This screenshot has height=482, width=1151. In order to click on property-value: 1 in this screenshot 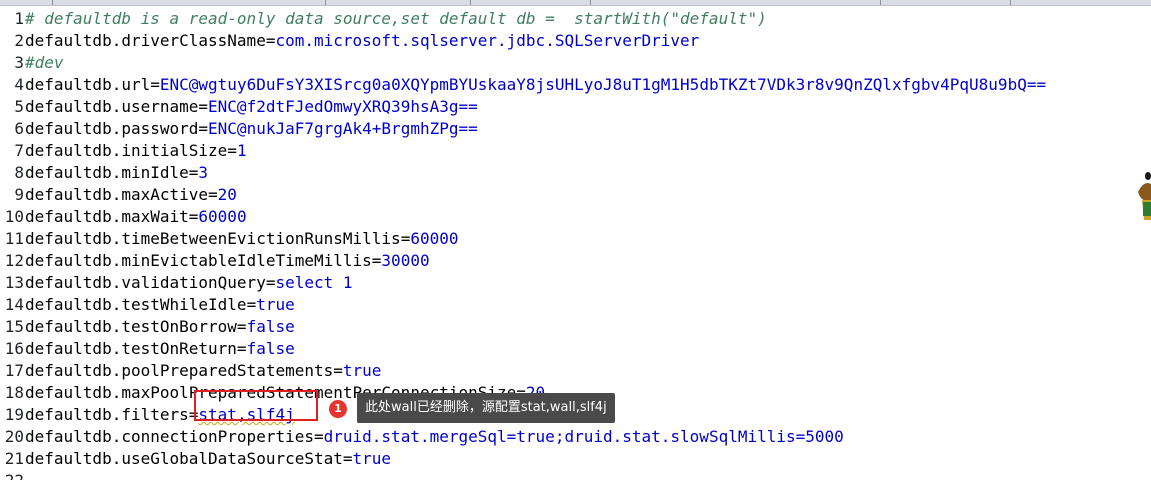, I will do `click(241, 150)`.